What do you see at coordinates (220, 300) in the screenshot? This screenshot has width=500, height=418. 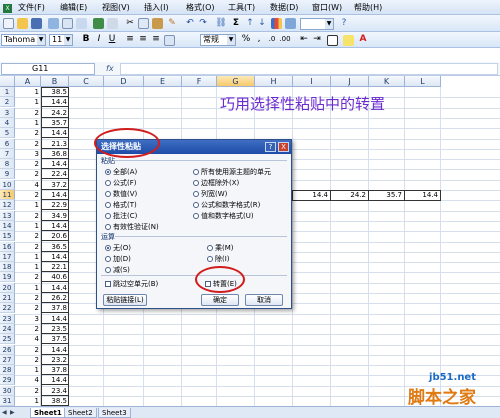 I see `ok-button: 确定` at bounding box center [220, 300].